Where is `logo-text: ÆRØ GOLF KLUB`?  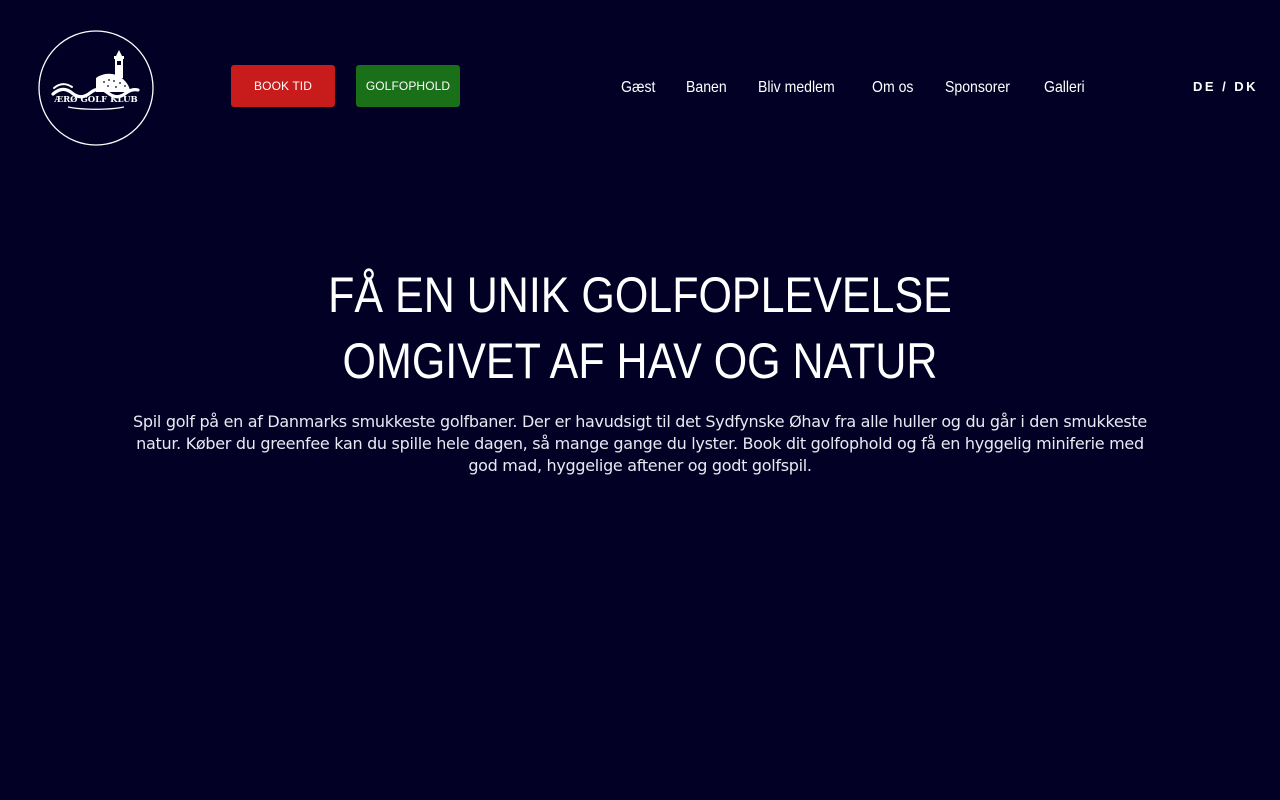
logo-text: ÆRØ GOLF KLUB is located at coordinates (95, 99).